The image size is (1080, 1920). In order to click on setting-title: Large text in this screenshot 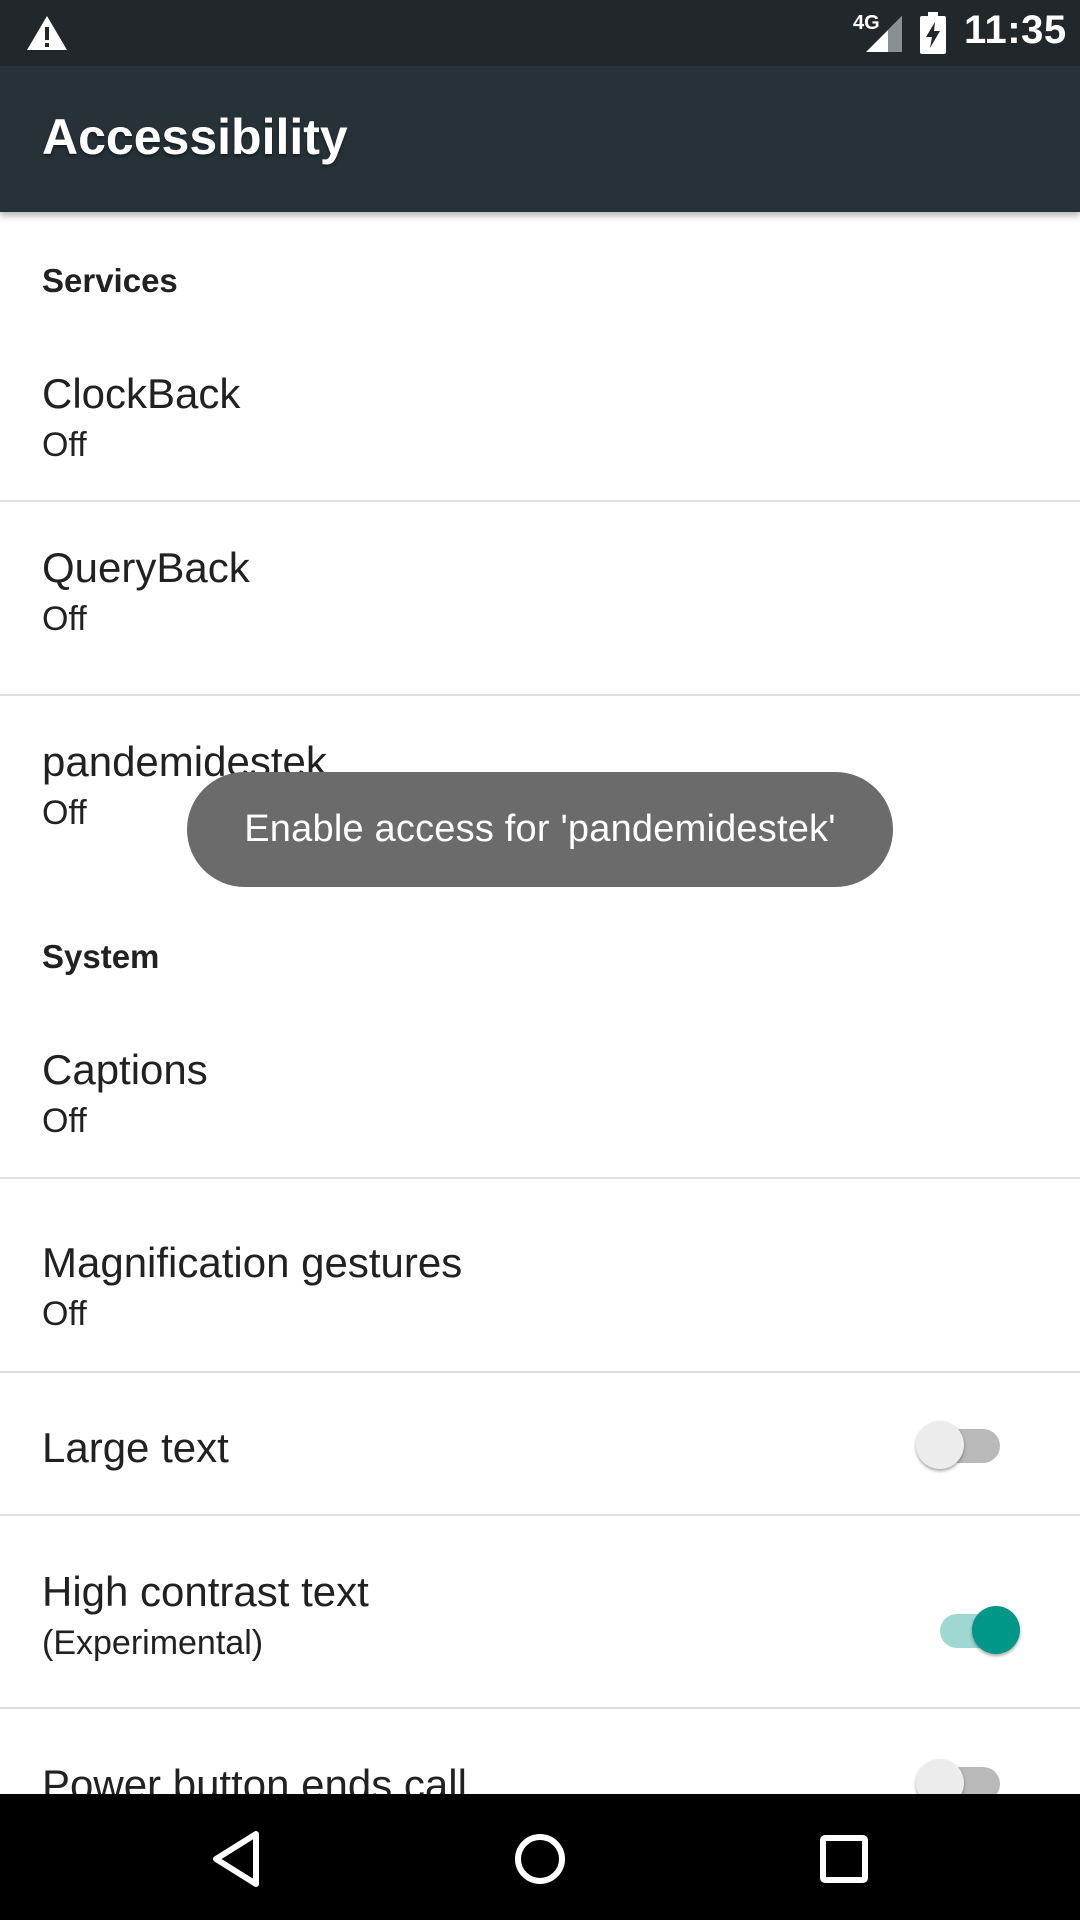, I will do `click(135, 1447)`.